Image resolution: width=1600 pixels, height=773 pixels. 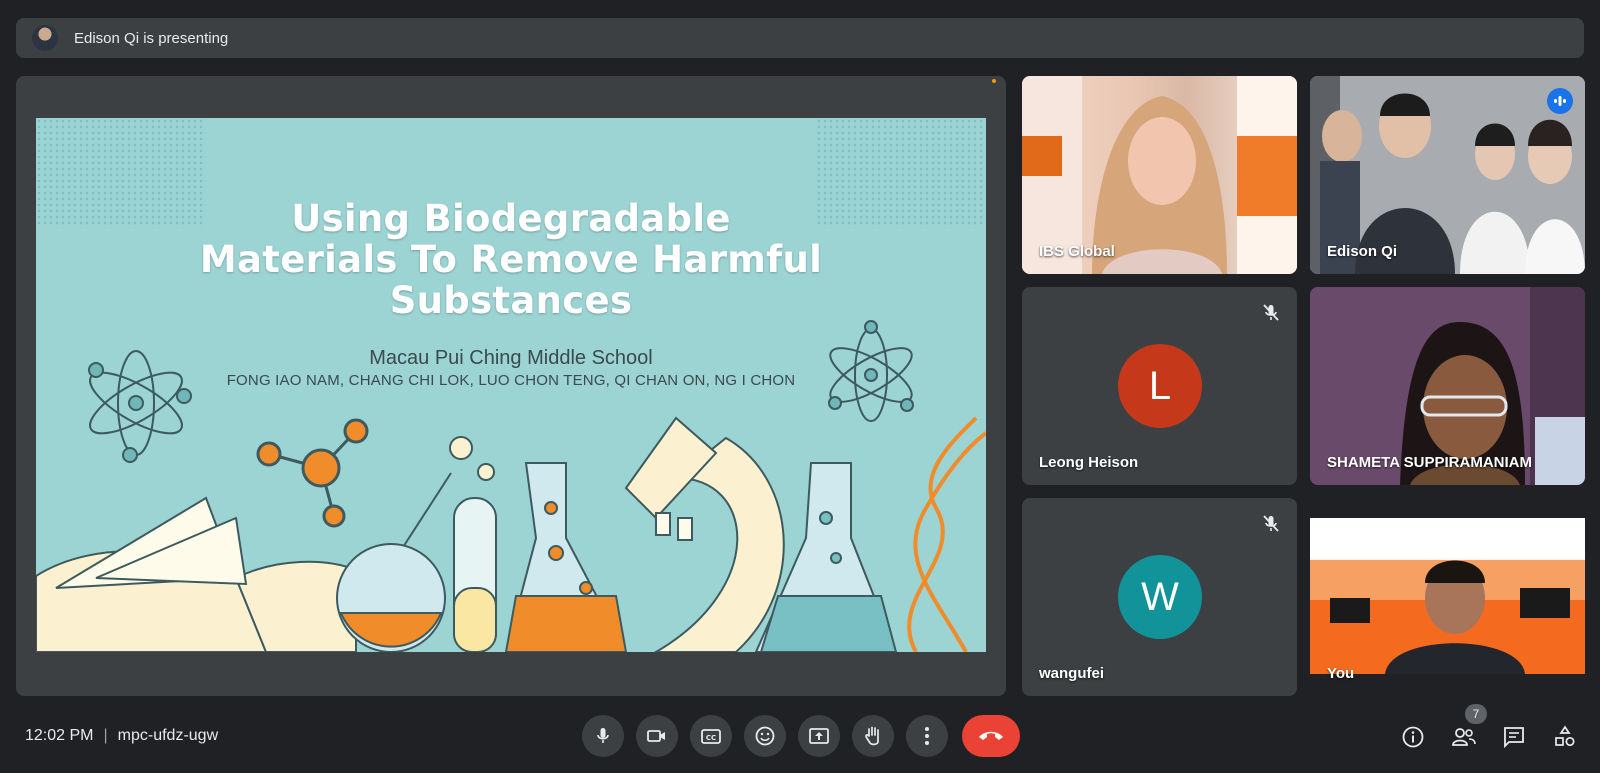 I want to click on info-icon, so click(x=1413, y=737).